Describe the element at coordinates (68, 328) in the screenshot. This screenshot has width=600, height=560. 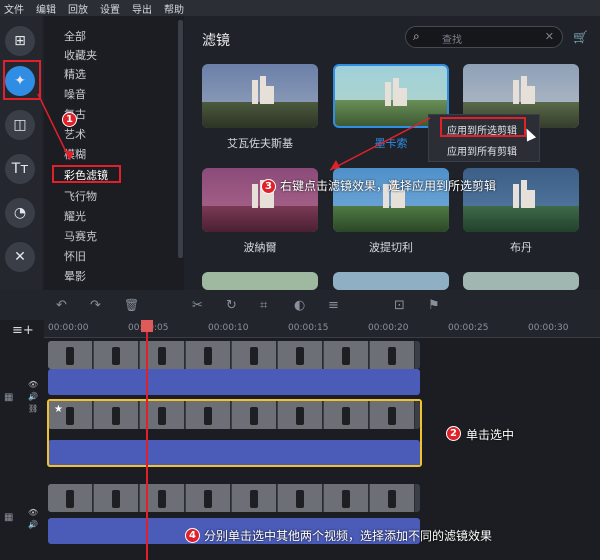
I see `ruler-tick: 00:00:00` at that location.